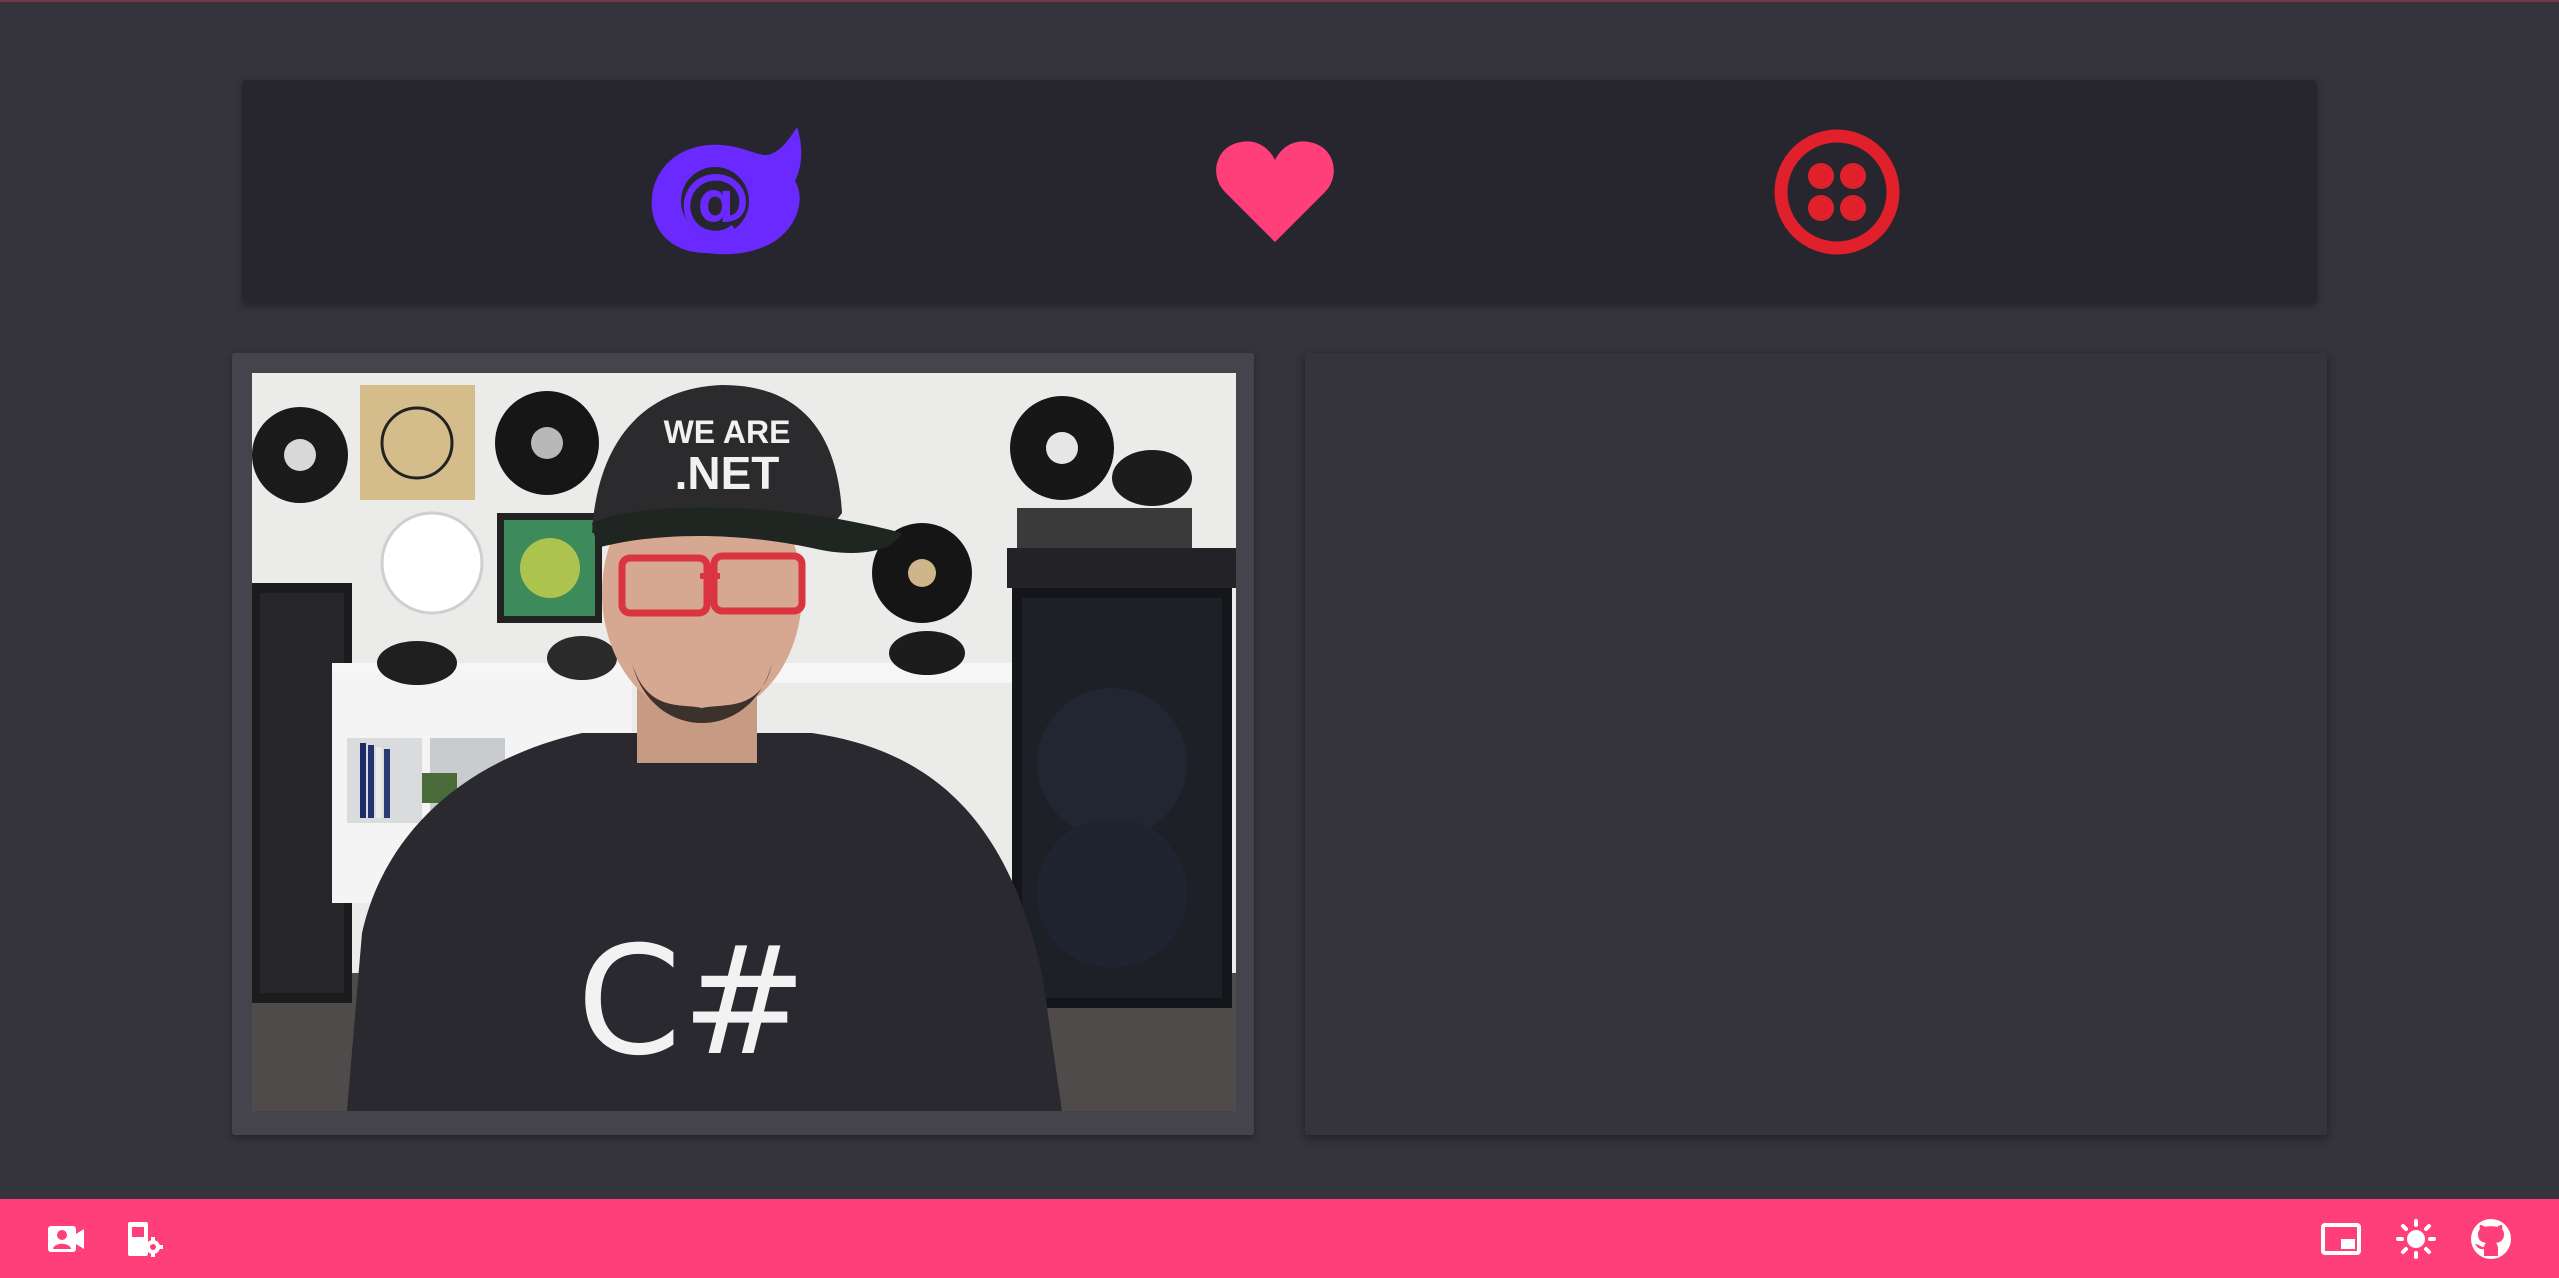  I want to click on cap-text-line2: .NET, so click(727, 473).